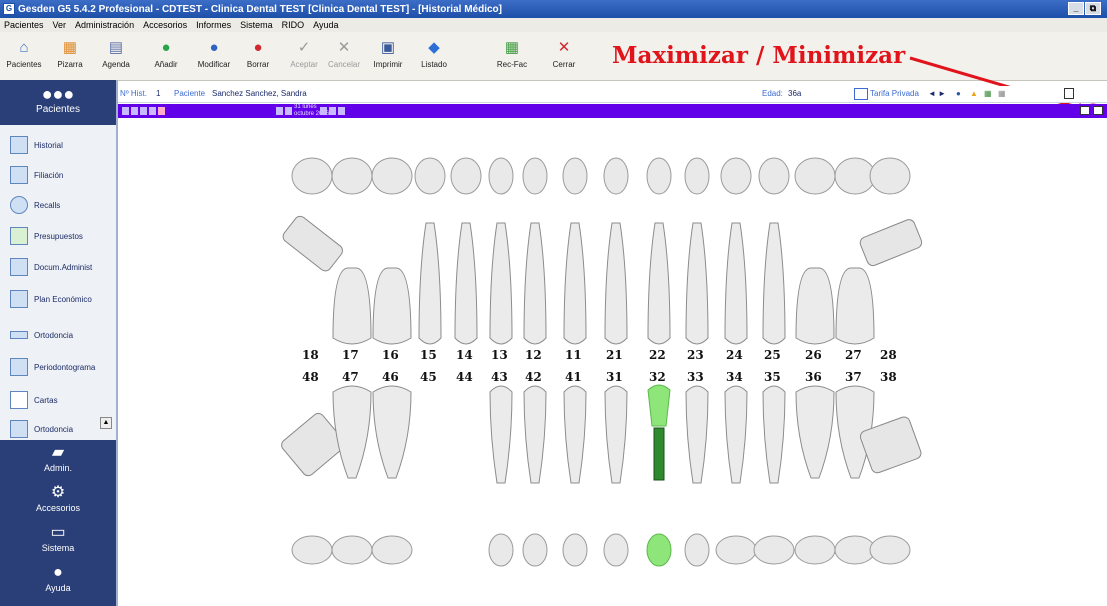  I want to click on sidebar-item-label: Plan Económico, so click(63, 299).